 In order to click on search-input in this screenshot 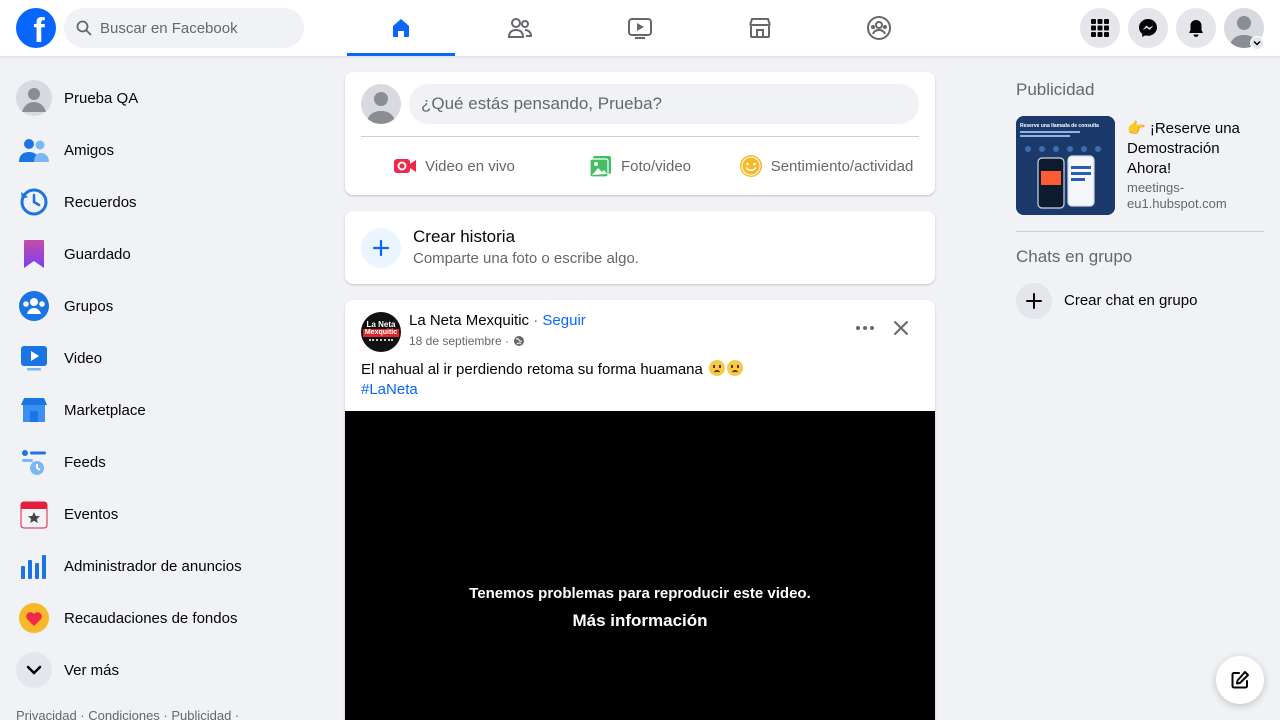, I will do `click(195, 28)`.